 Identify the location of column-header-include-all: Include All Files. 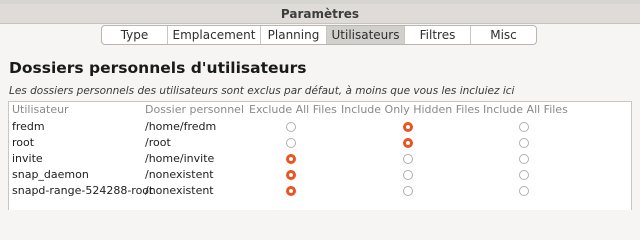
(525, 109).